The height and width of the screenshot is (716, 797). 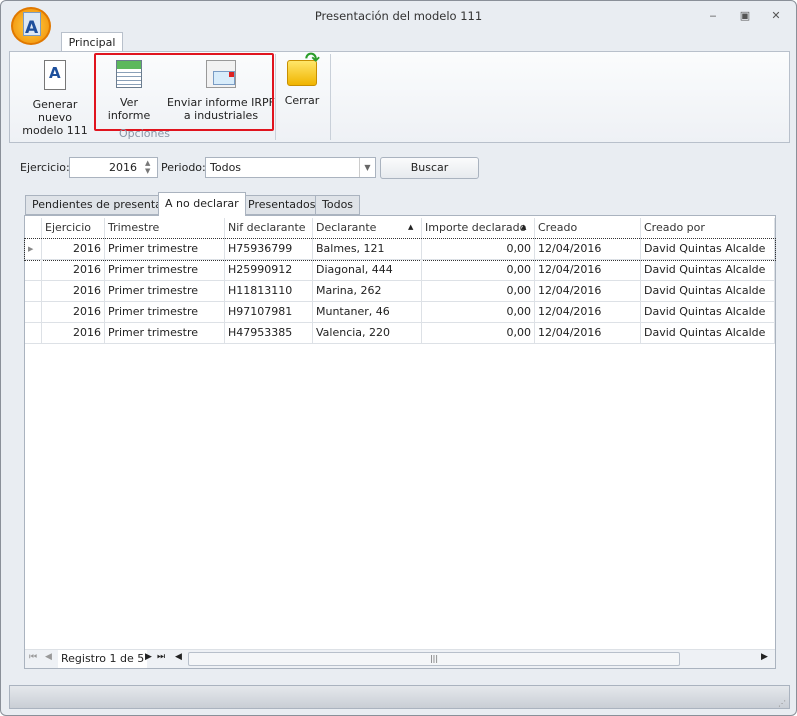 I want to click on document-icon: A, so click(x=55, y=75).